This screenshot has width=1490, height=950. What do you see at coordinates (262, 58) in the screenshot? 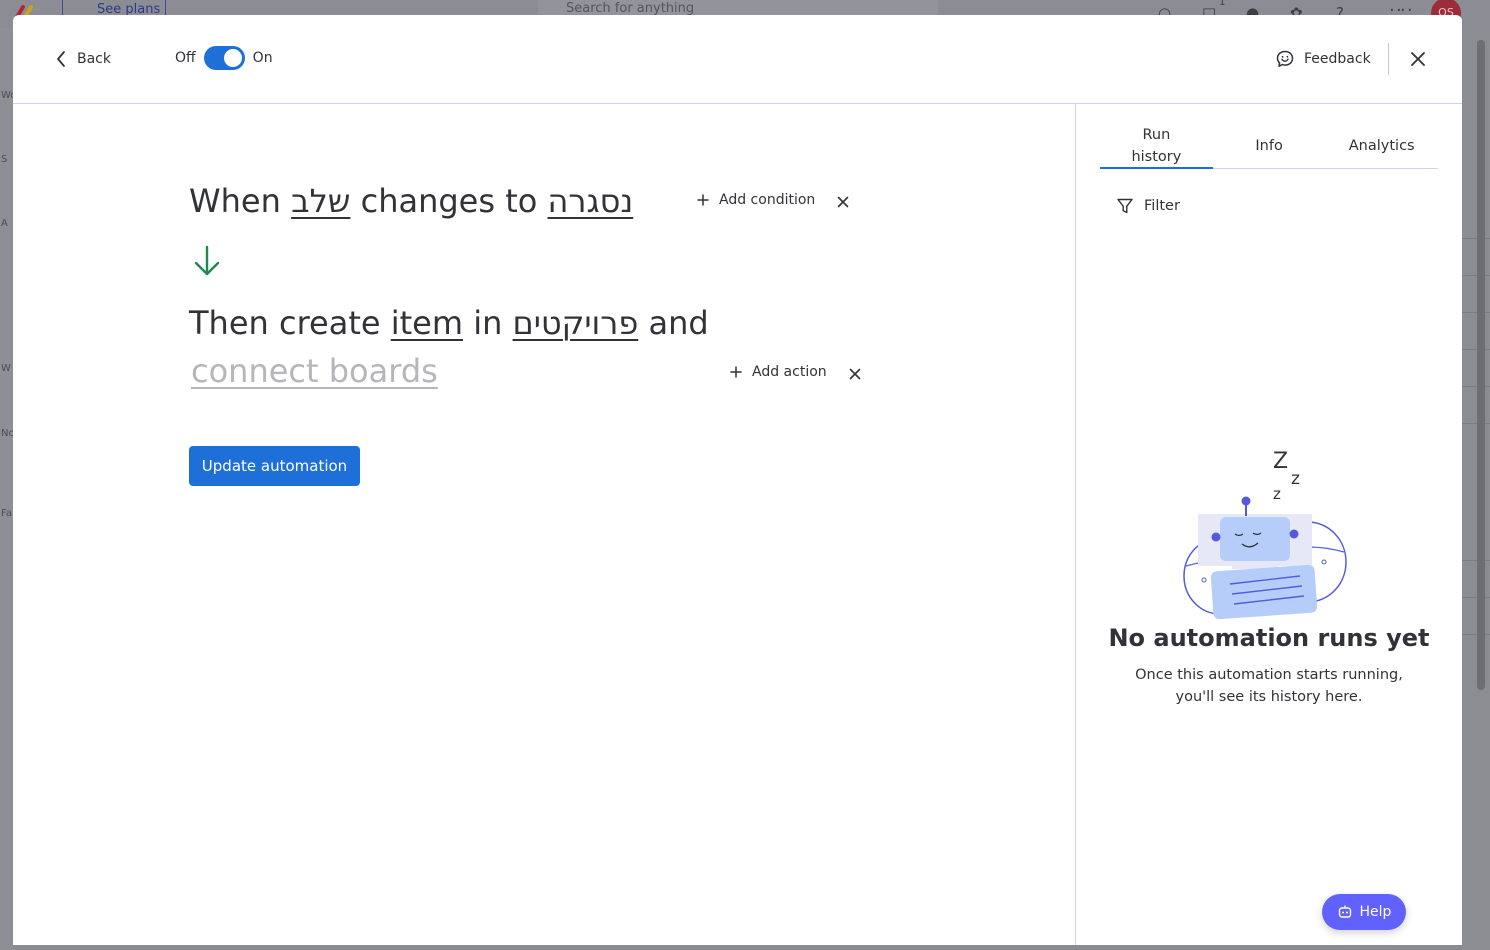
I see `toggle-on-label: On` at bounding box center [262, 58].